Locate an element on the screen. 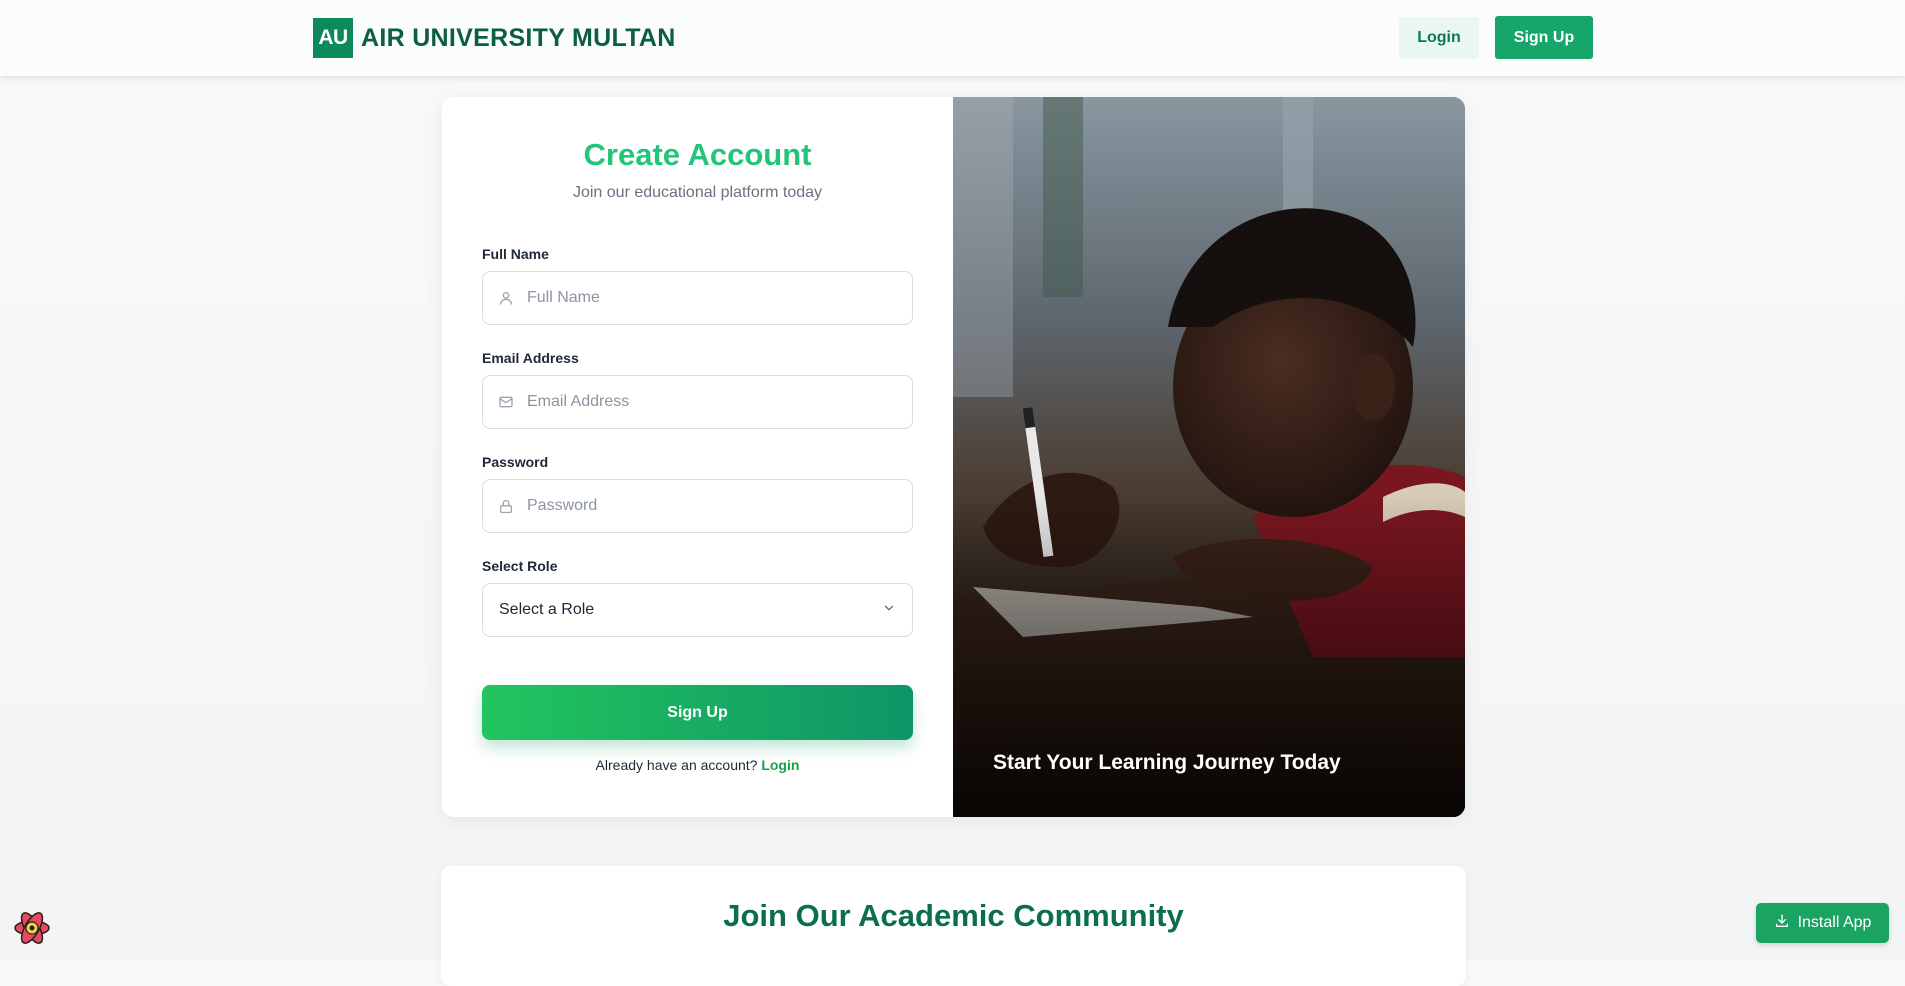 The width and height of the screenshot is (1905, 986). logo-badge: AU is located at coordinates (333, 38).